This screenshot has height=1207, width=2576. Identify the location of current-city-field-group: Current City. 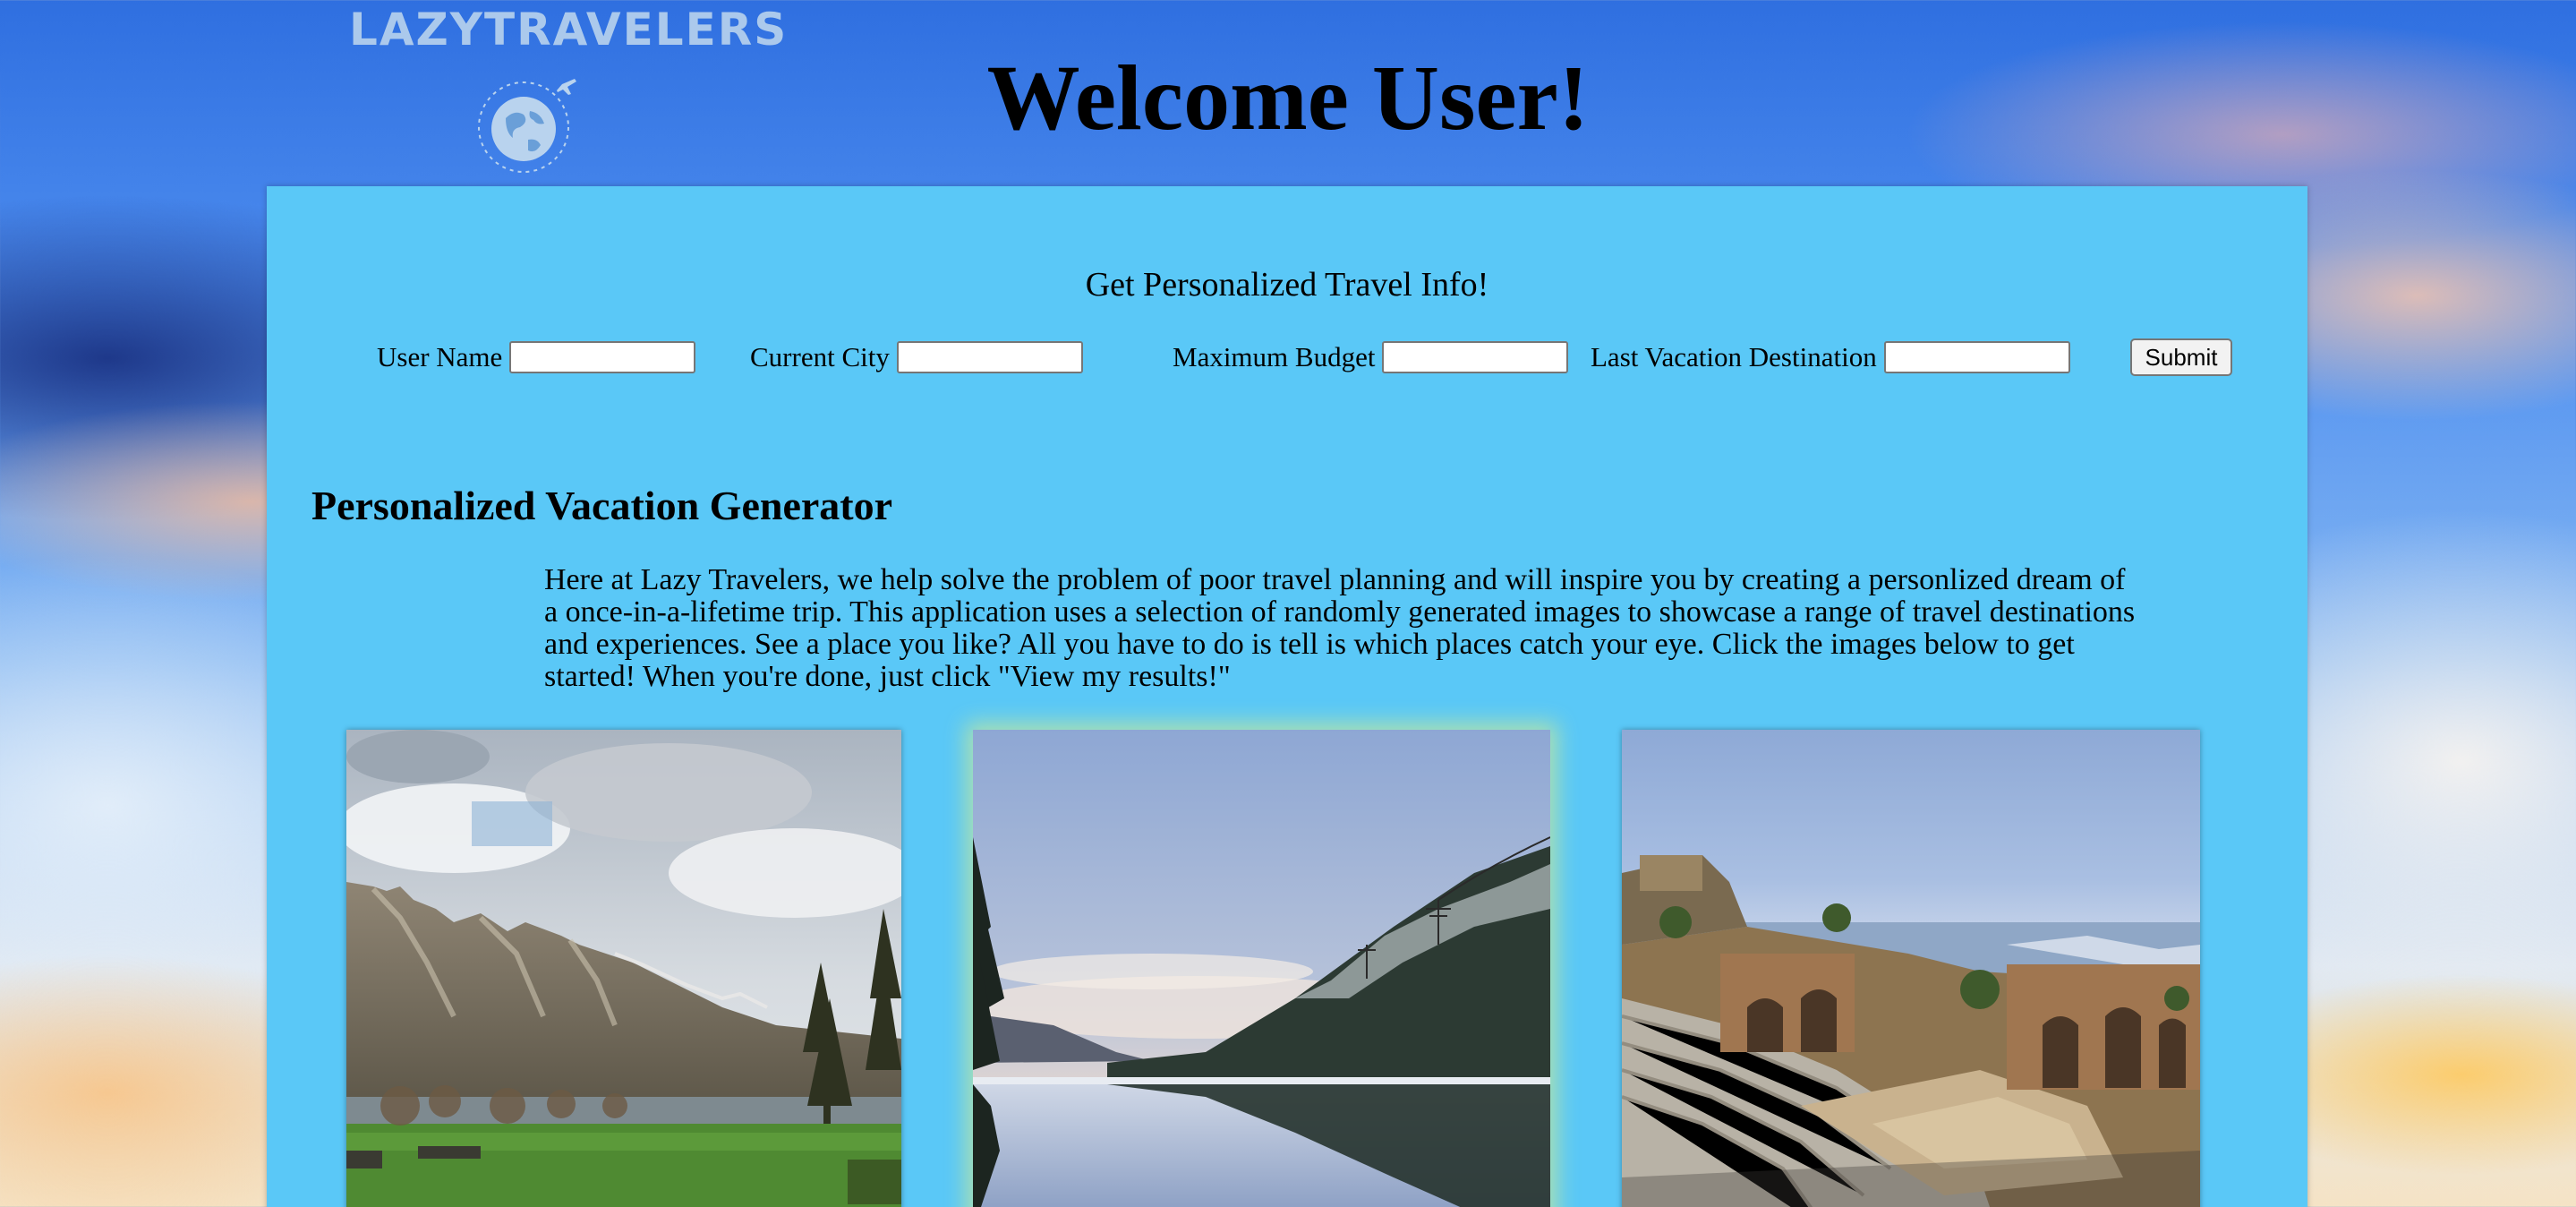
(916, 357).